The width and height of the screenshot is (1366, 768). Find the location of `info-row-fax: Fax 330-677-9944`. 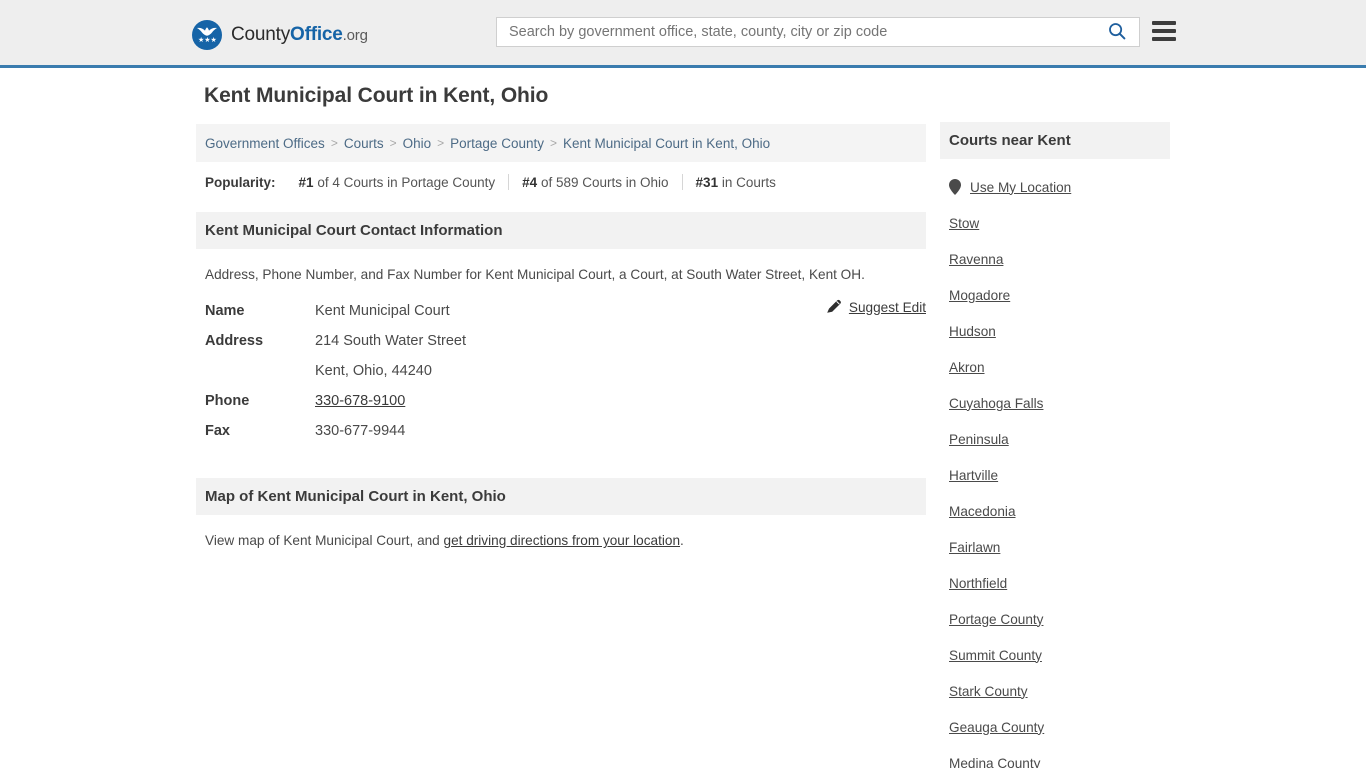

info-row-fax: Fax 330-677-9944 is located at coordinates (561, 431).